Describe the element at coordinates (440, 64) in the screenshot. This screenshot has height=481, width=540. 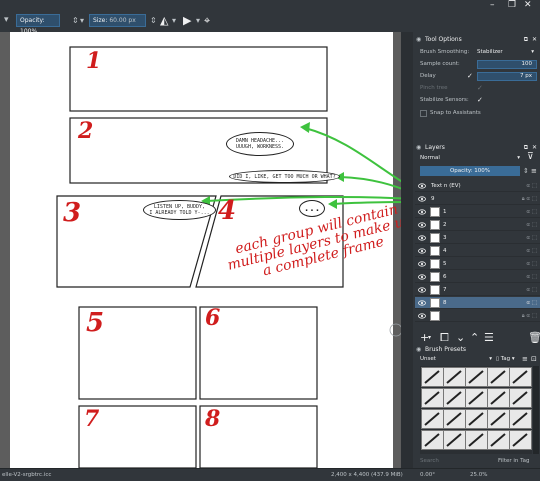
I see `sample-count-label: Sample count:` at that location.